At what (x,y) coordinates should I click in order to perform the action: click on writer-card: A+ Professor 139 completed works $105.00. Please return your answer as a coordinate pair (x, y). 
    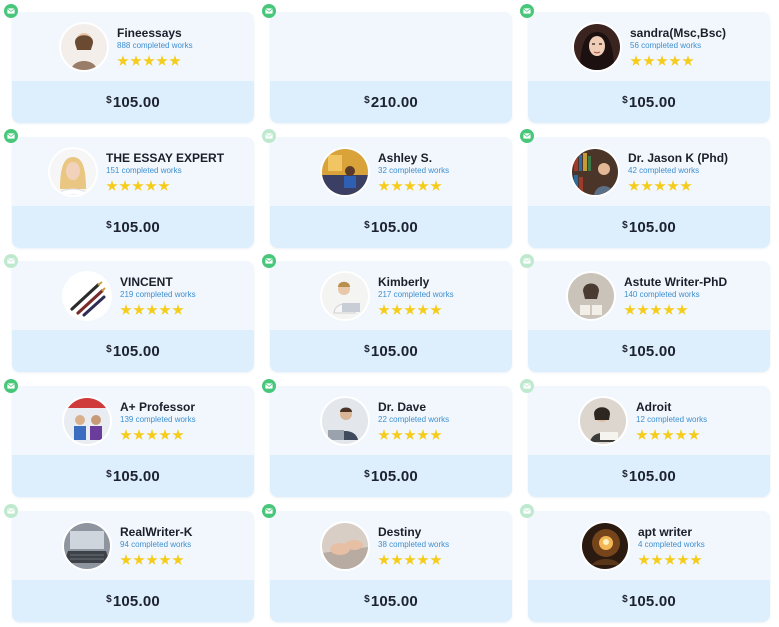
    Looking at the image, I should click on (133, 441).